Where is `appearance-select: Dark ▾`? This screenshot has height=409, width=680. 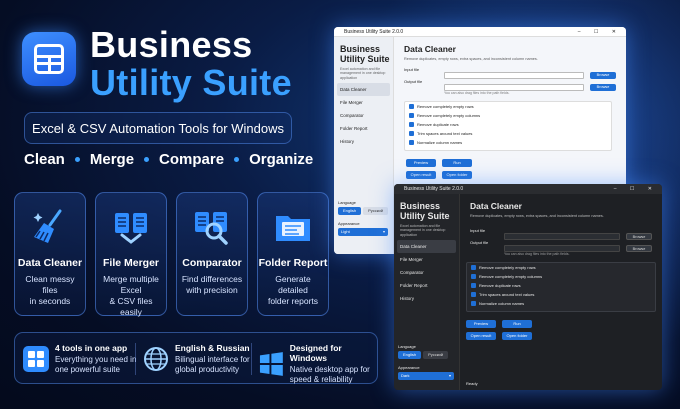
appearance-select: Dark ▾ is located at coordinates (426, 376).